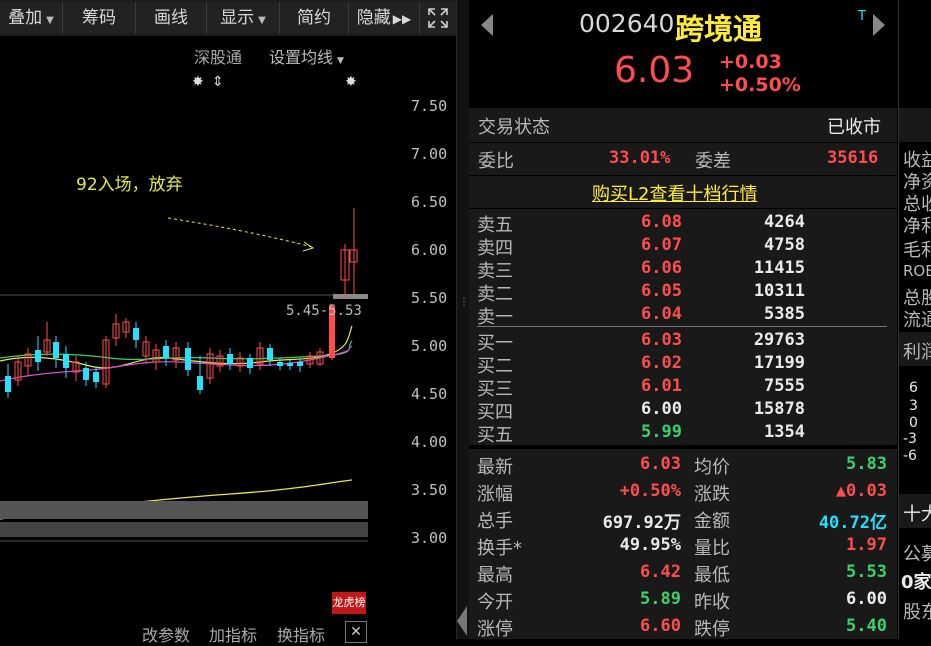 The width and height of the screenshot is (931, 646). What do you see at coordinates (779, 340) in the screenshot?
I see `bid-volume: 29763` at bounding box center [779, 340].